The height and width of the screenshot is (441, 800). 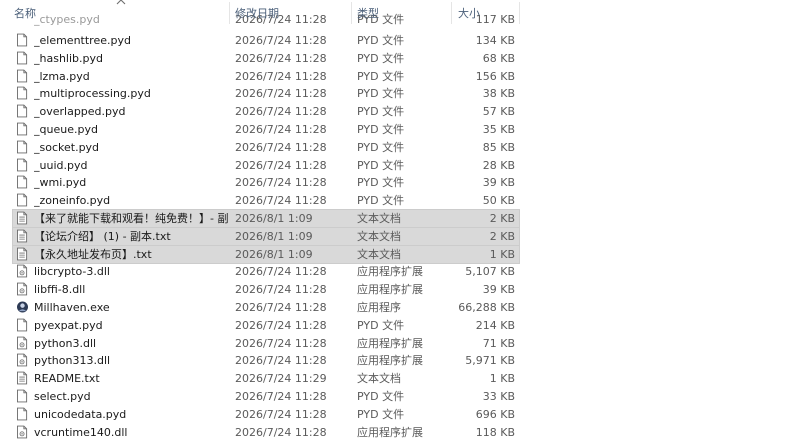 I want to click on file-row: _socket.pyd 2026/7/24 11:28 PYD 文件 85 KB, so click(x=266, y=147).